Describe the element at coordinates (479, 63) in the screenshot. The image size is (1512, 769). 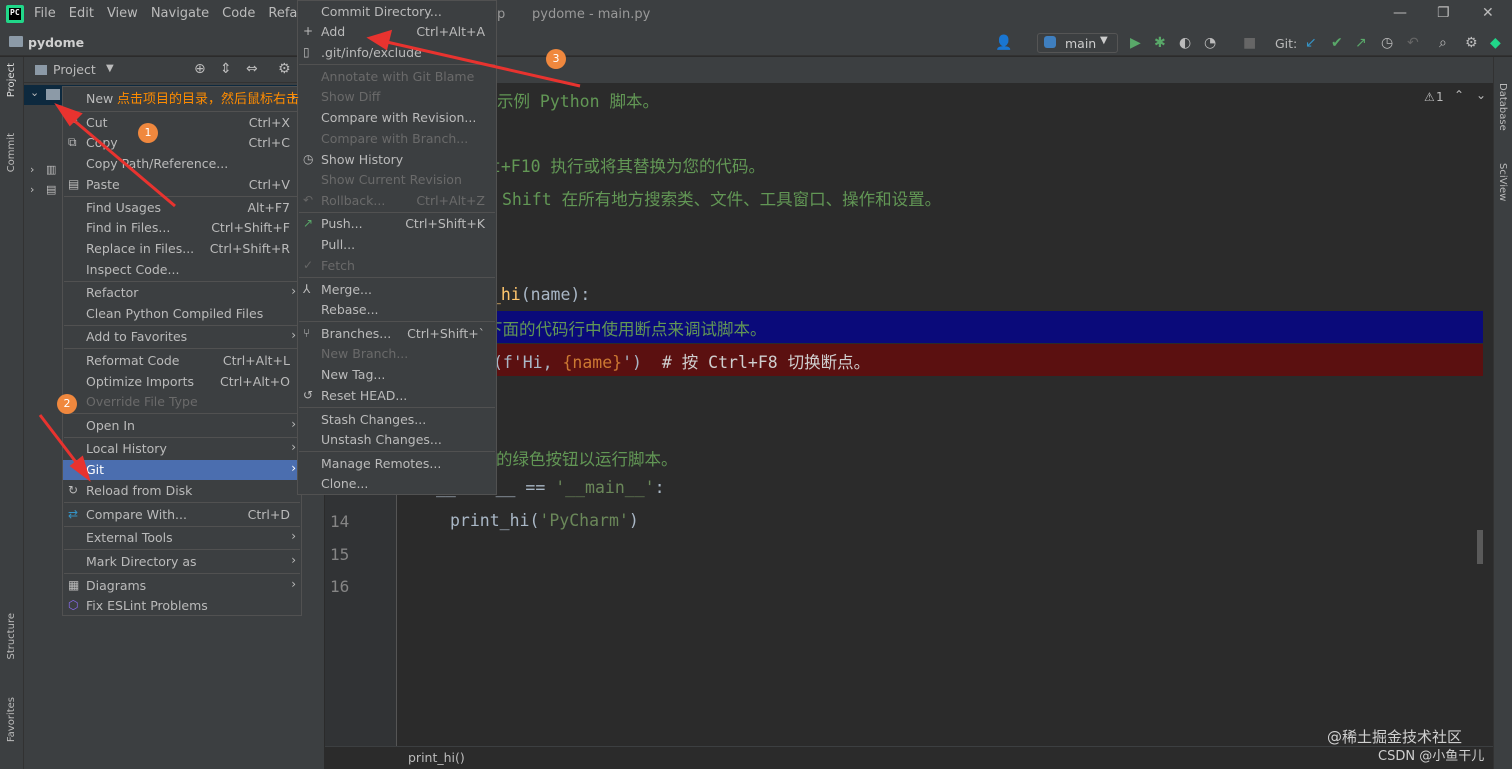
I see `arrow-to-add-item` at that location.